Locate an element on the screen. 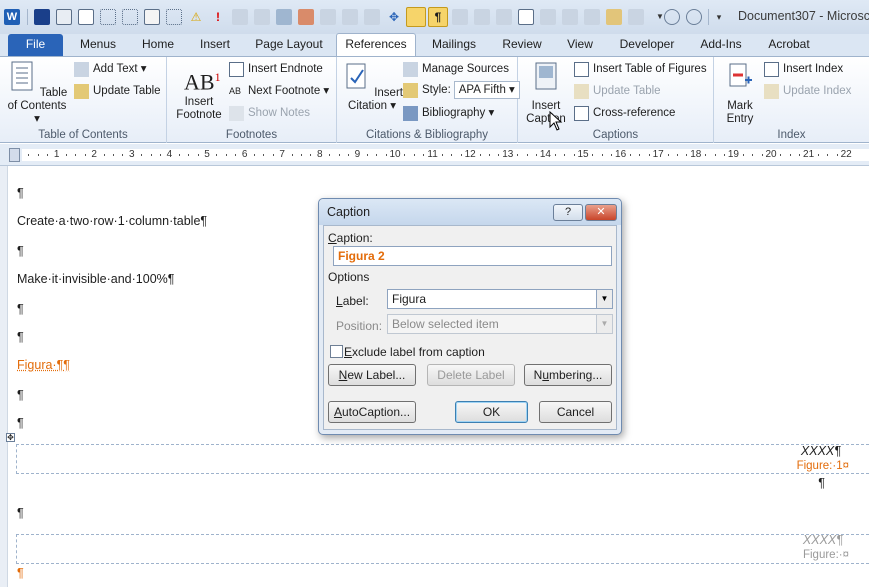 The image size is (869, 587). tab-developer: Developer is located at coordinates (647, 45).